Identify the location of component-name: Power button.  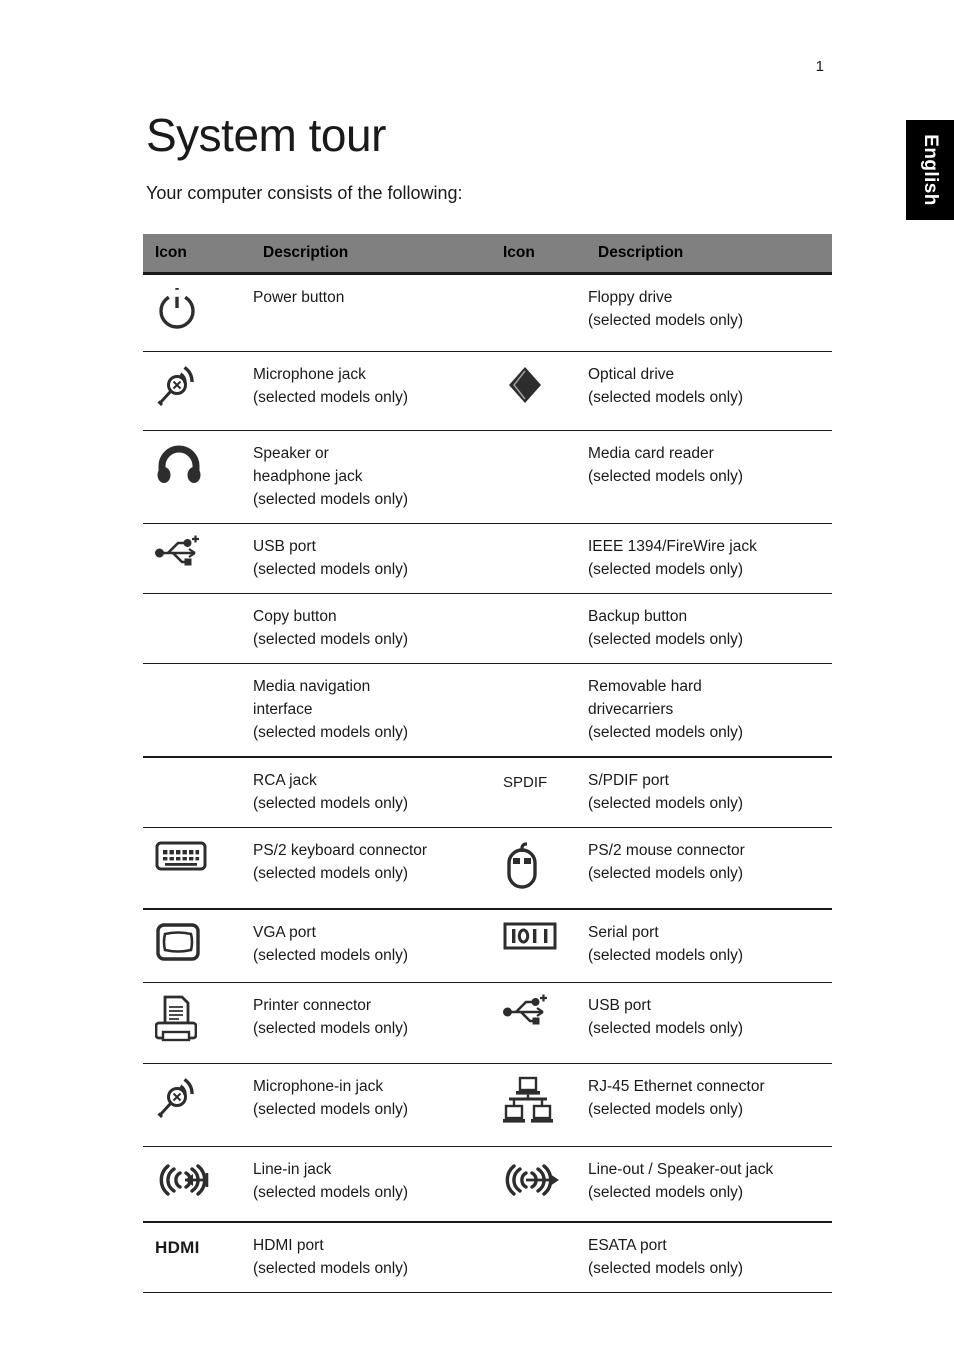
(299, 297).